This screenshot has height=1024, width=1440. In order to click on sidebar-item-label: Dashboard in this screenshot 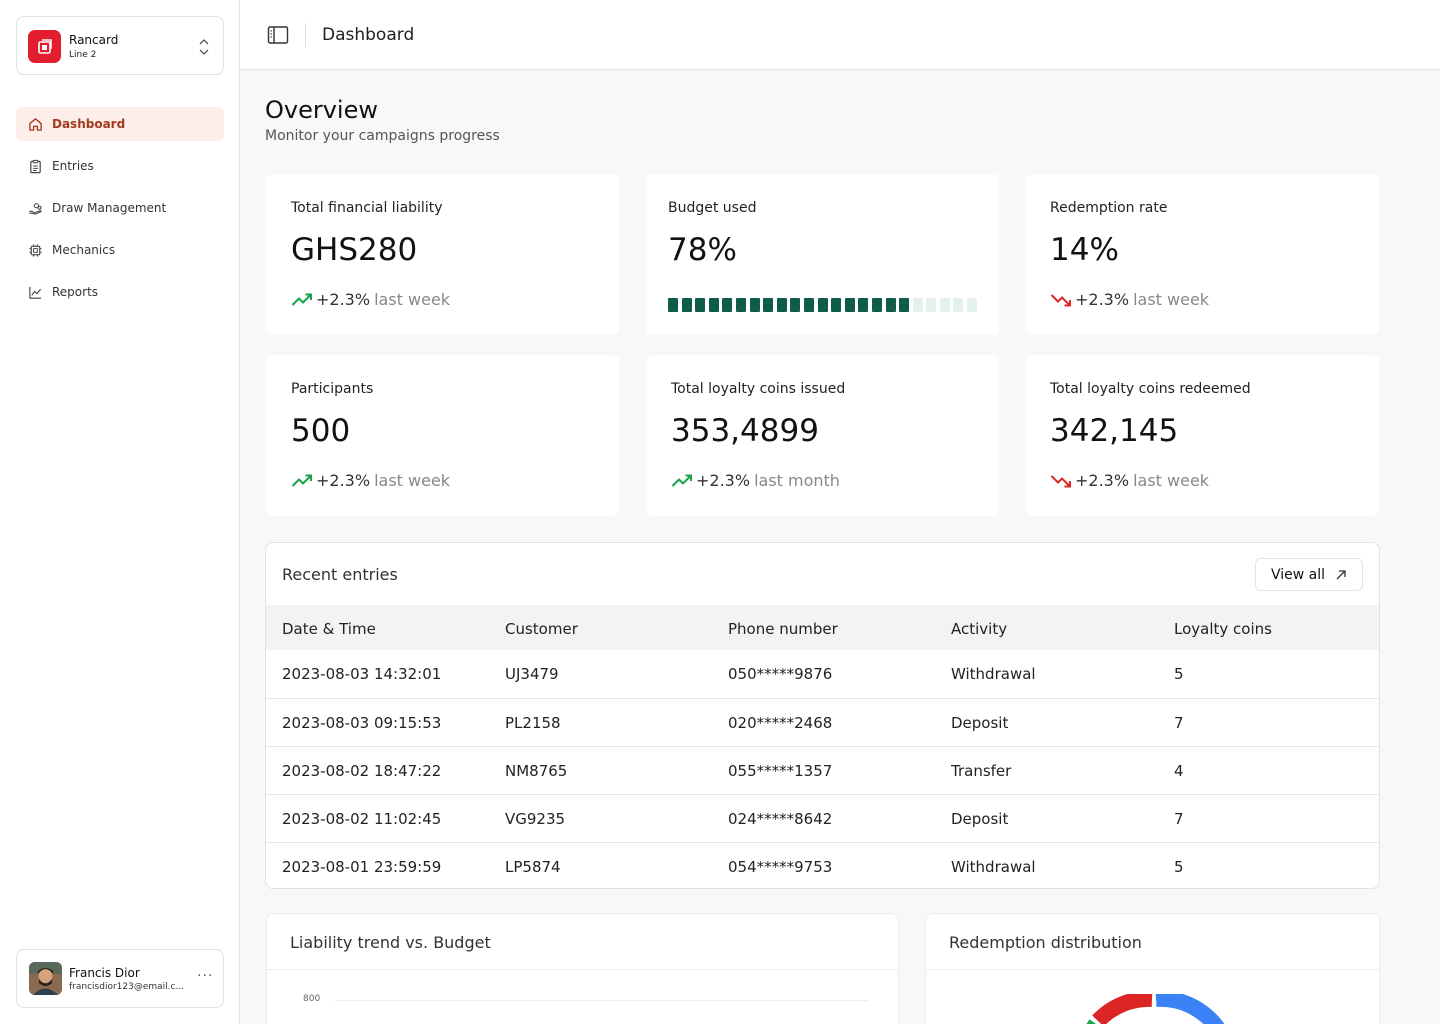, I will do `click(89, 124)`.